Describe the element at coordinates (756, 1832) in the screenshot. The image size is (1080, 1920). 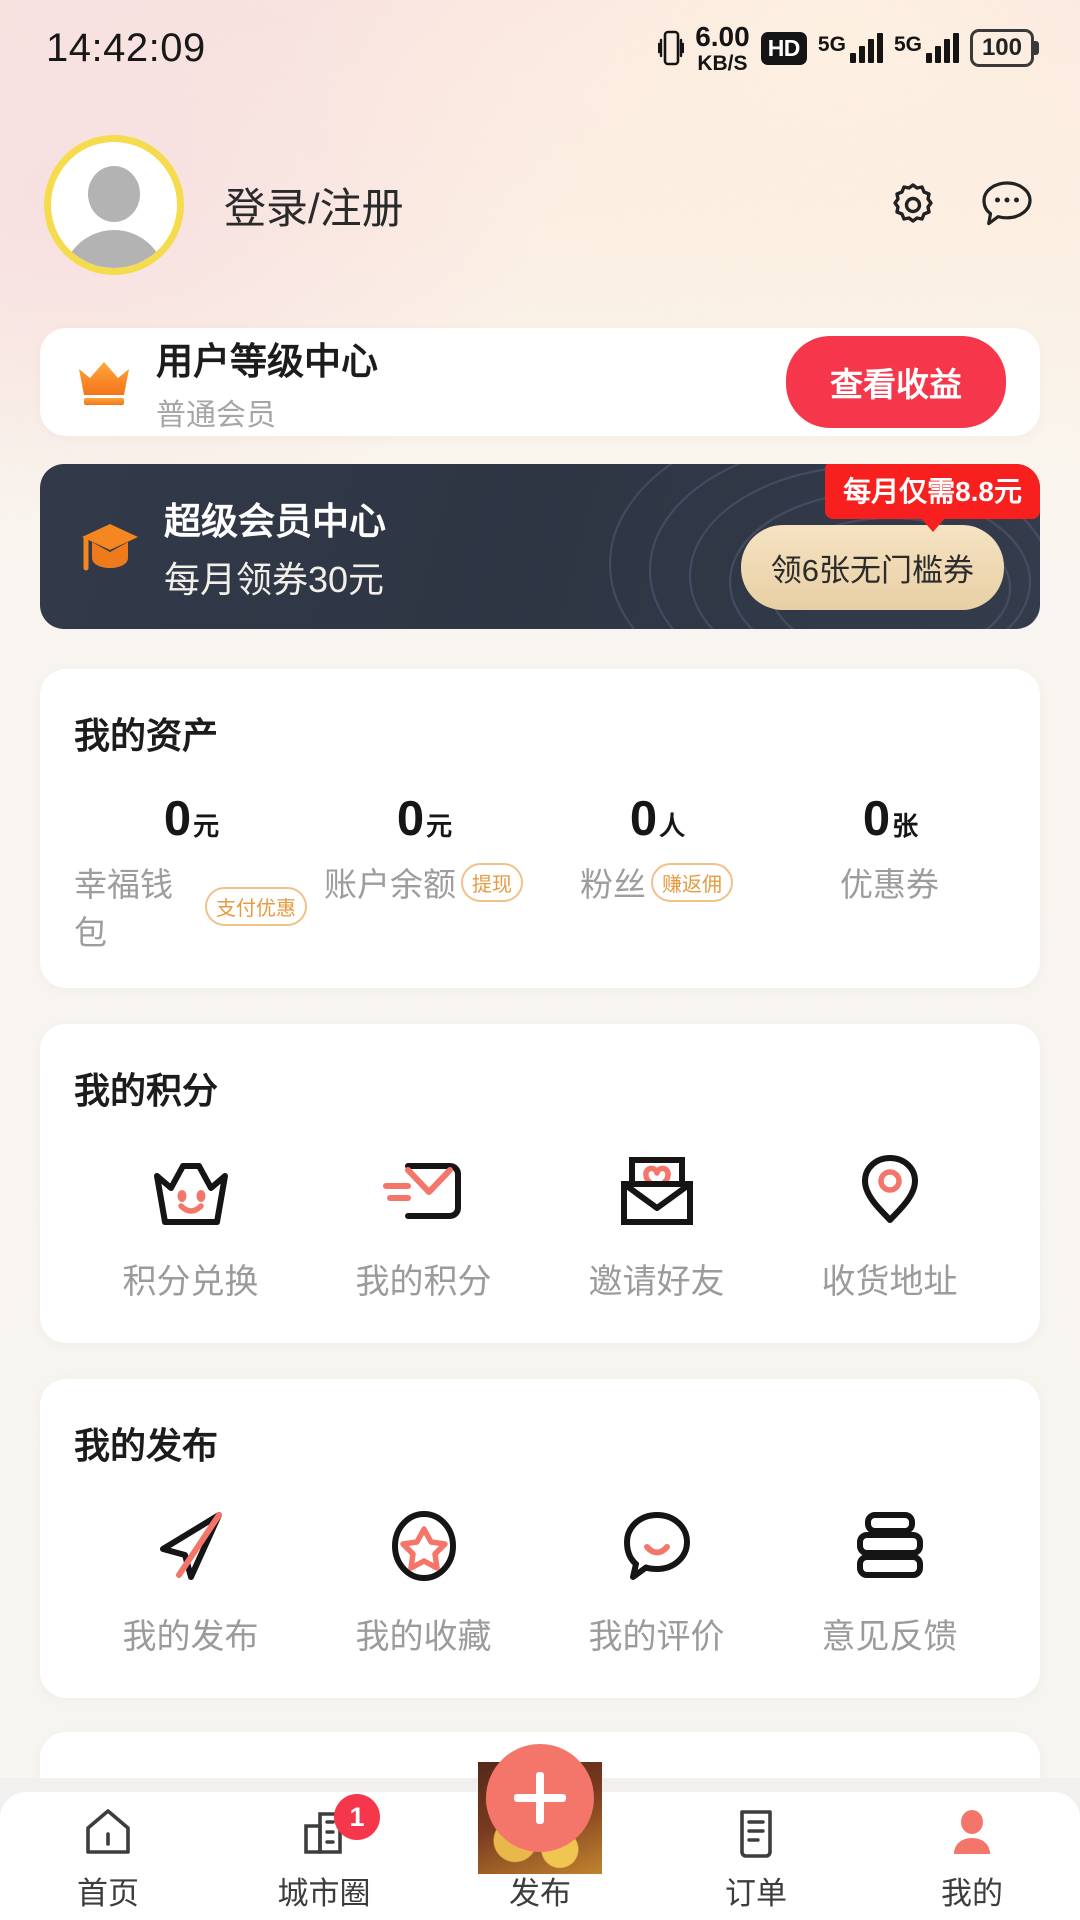
I see `receipt-icon` at that location.